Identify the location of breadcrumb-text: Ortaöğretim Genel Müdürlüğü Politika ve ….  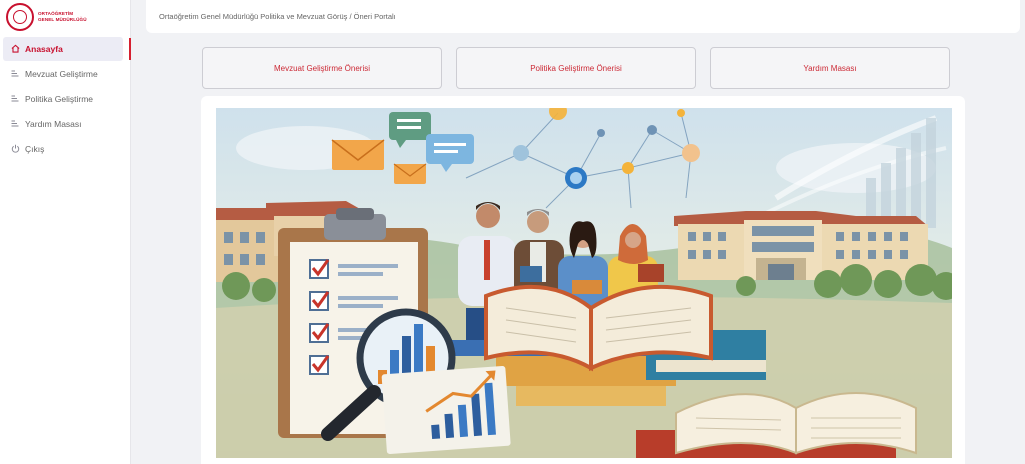
(277, 16).